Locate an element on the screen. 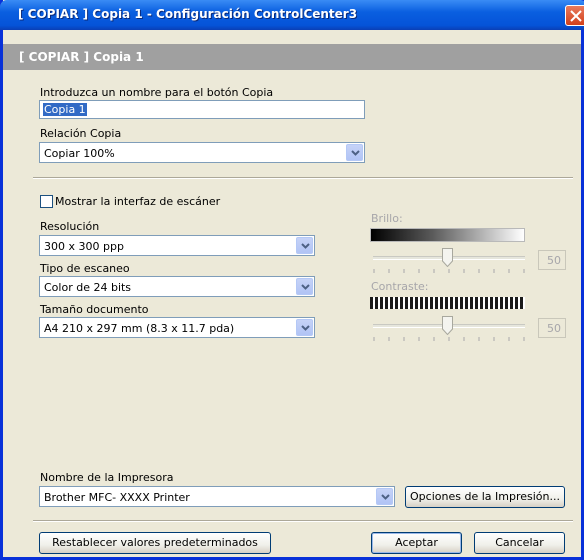  doc-size-value: A4 210 x 297 mm (8.3 x 11.7 pda) is located at coordinates (139, 328).